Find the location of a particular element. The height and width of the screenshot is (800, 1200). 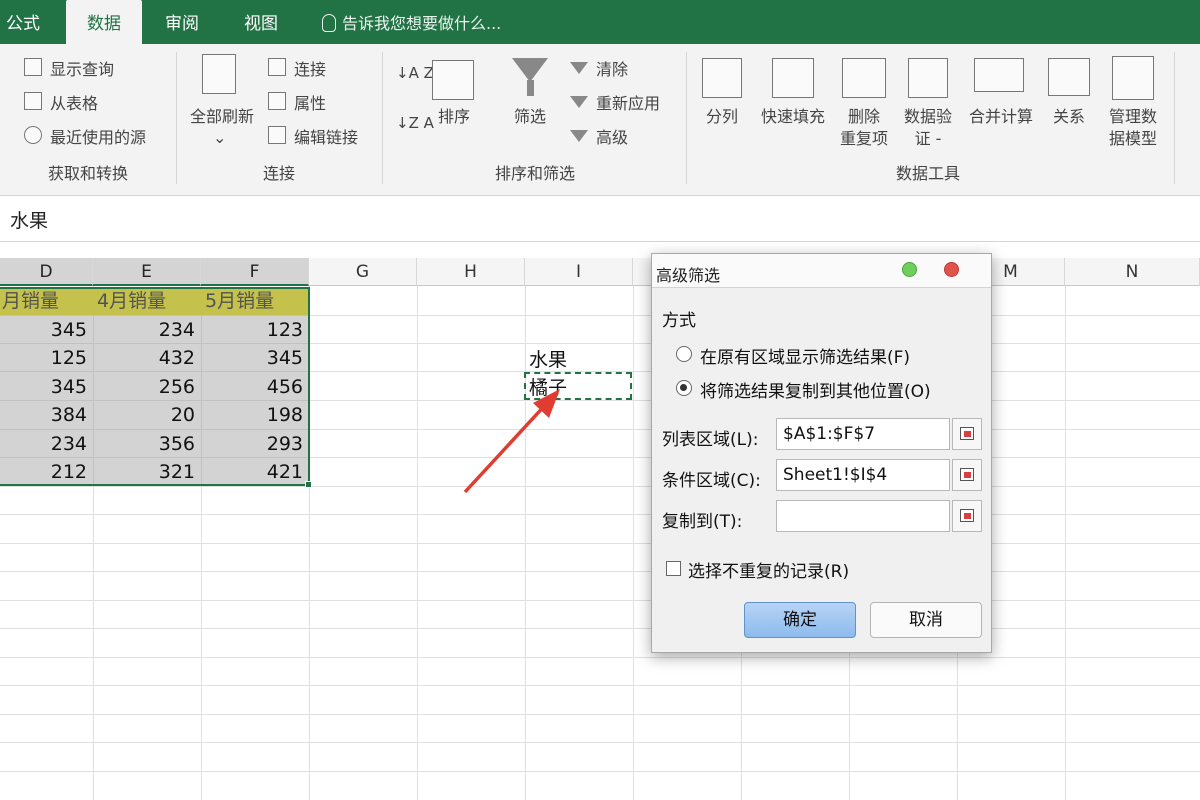

radio-filter-in-place-label: 在原有区域显示筛选结果(F) is located at coordinates (805, 355).